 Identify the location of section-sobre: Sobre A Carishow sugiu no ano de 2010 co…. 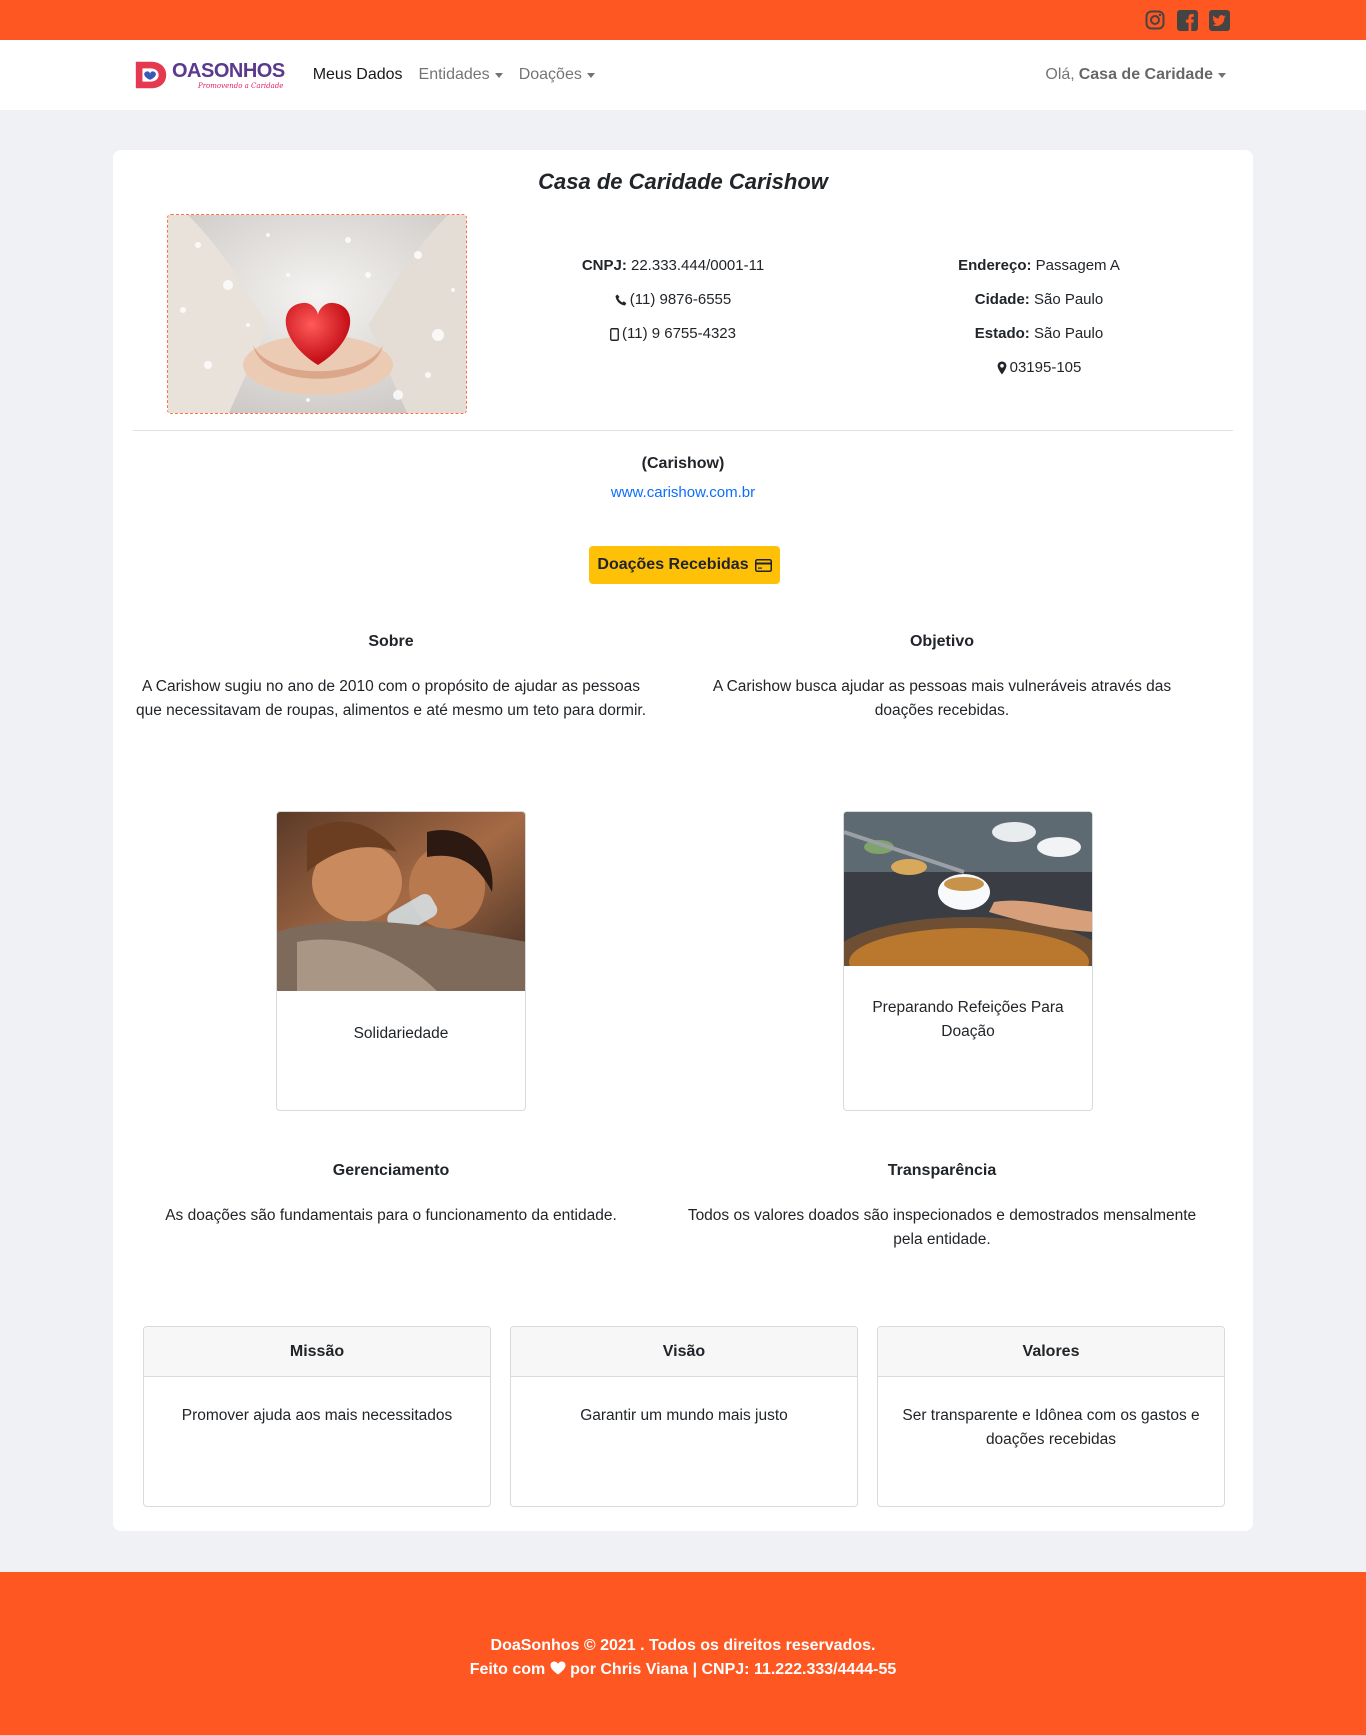
(391, 678).